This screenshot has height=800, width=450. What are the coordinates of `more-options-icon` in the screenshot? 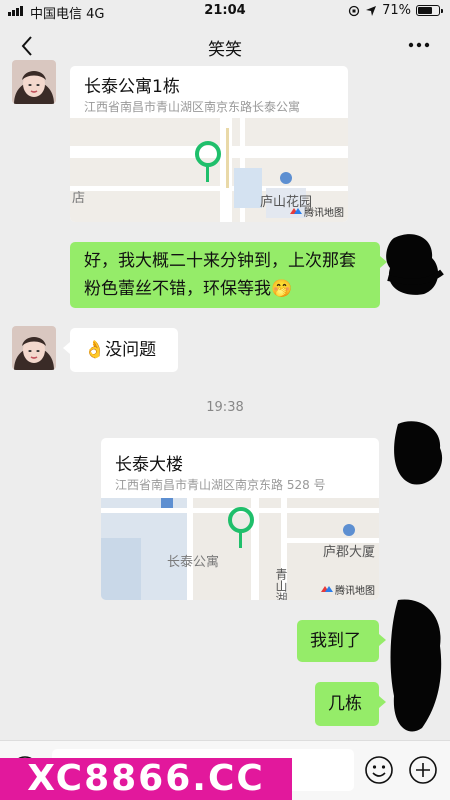 It's located at (419, 45).